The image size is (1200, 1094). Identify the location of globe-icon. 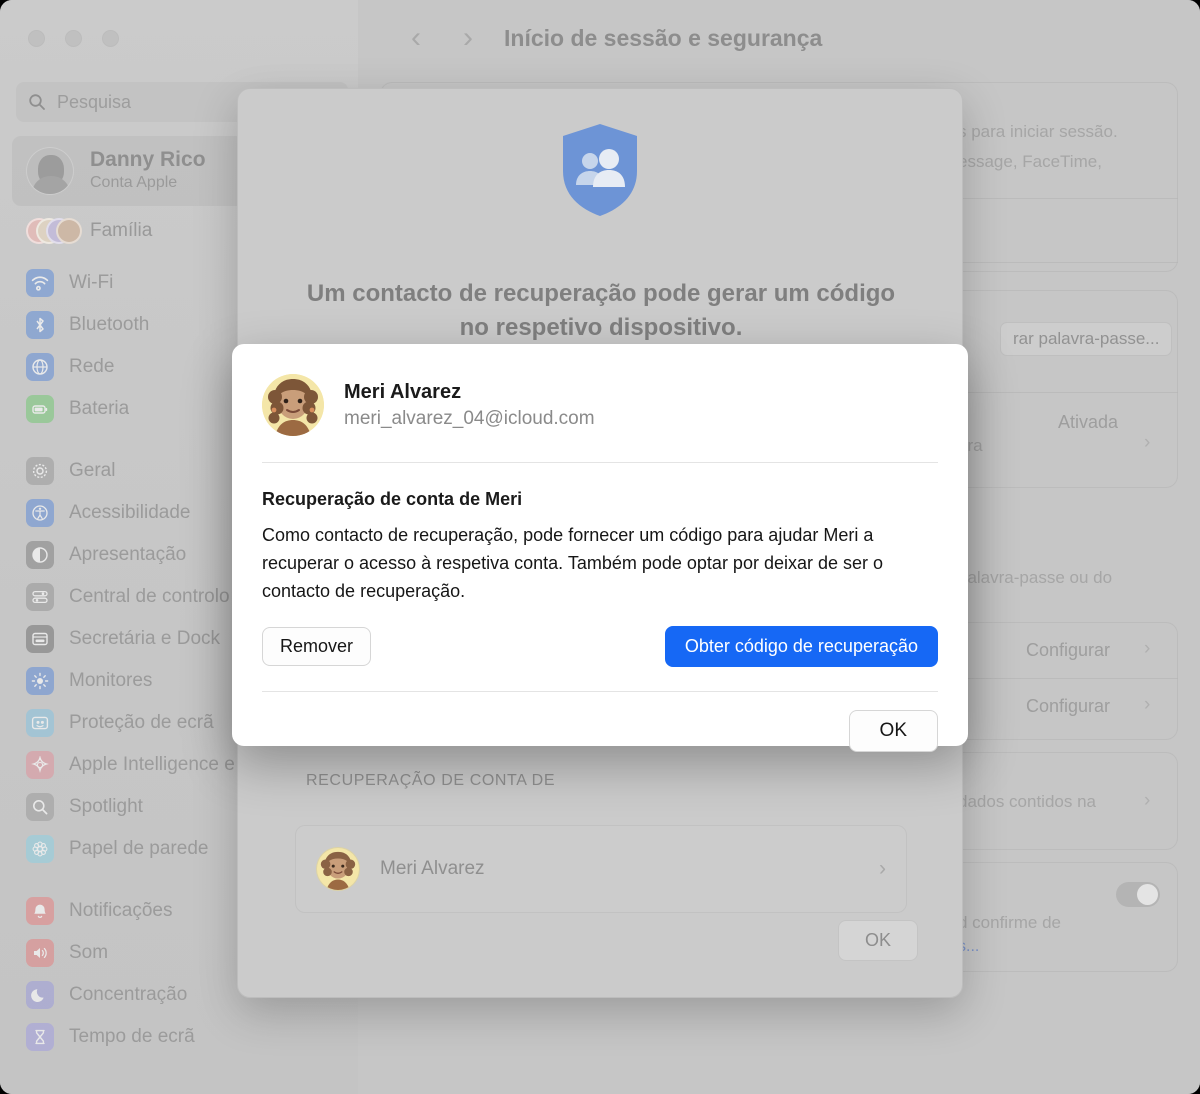
(40, 367).